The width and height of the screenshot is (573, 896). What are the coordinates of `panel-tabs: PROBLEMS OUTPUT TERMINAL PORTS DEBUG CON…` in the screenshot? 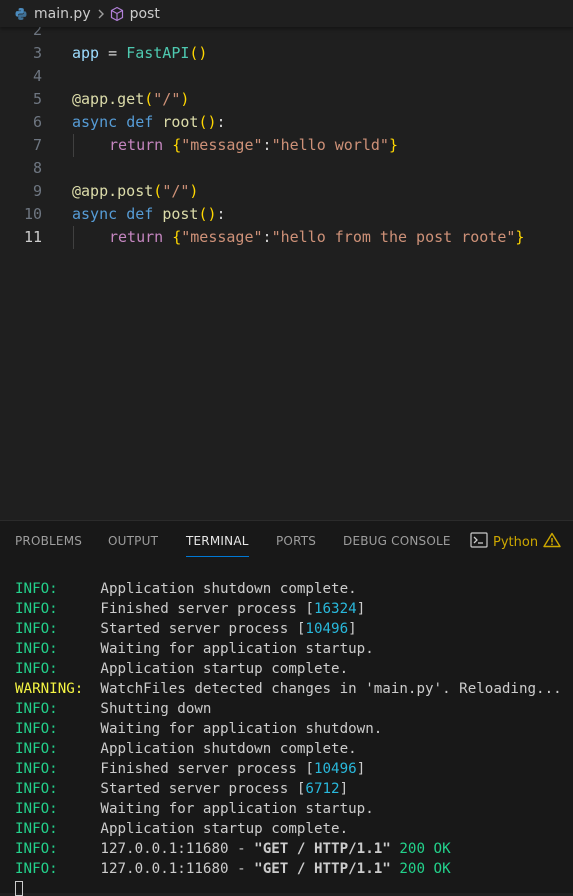 It's located at (286, 542).